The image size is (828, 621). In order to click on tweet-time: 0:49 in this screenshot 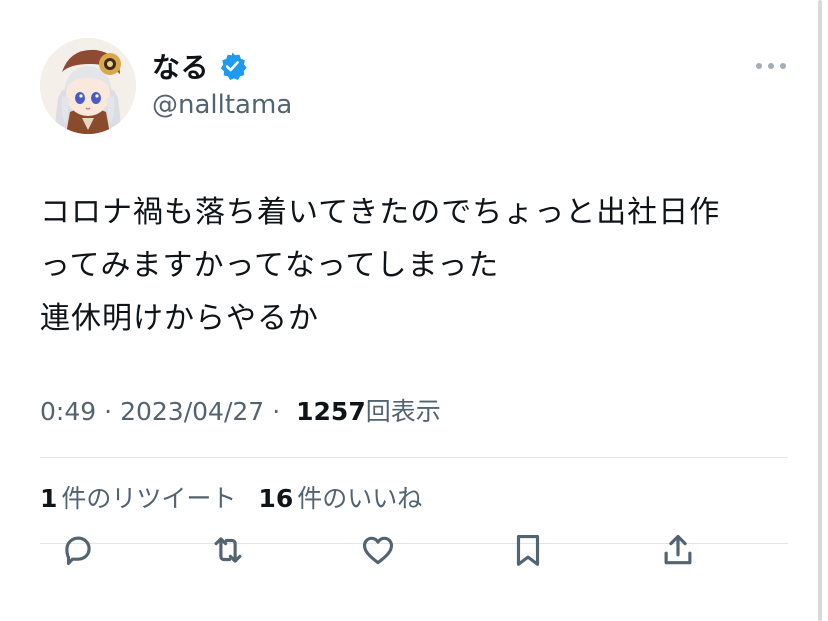, I will do `click(68, 411)`.